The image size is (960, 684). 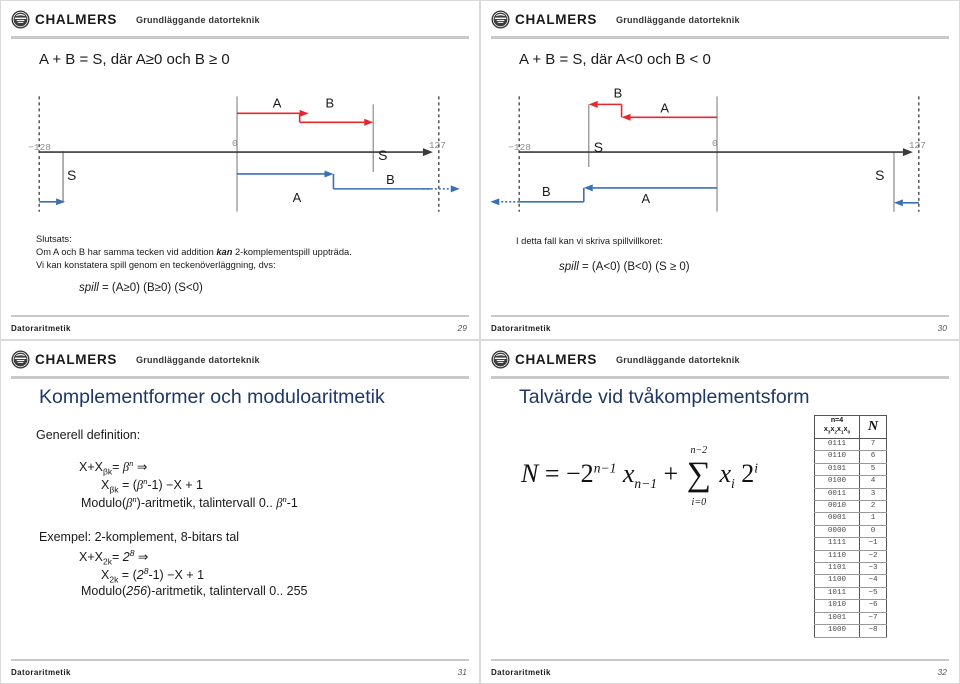 I want to click on label-min: −128, so click(x=519, y=147).